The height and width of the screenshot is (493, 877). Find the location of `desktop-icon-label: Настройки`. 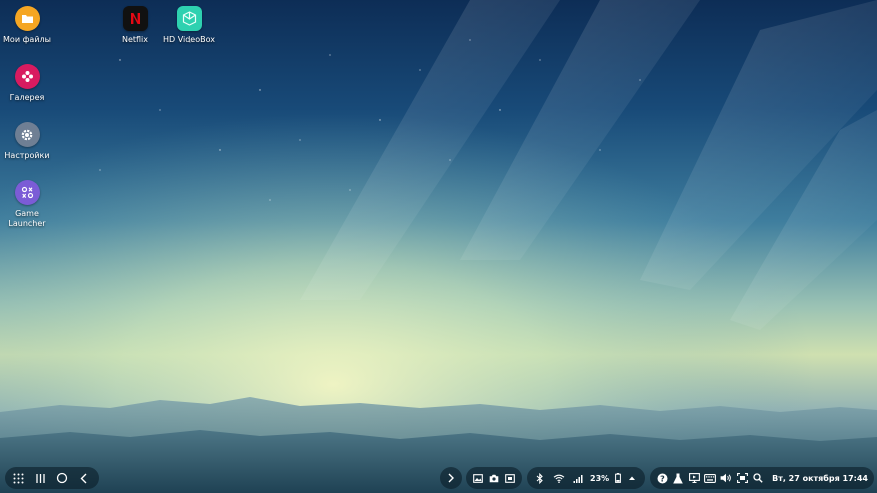

desktop-icon-label: Настройки is located at coordinates (27, 155).